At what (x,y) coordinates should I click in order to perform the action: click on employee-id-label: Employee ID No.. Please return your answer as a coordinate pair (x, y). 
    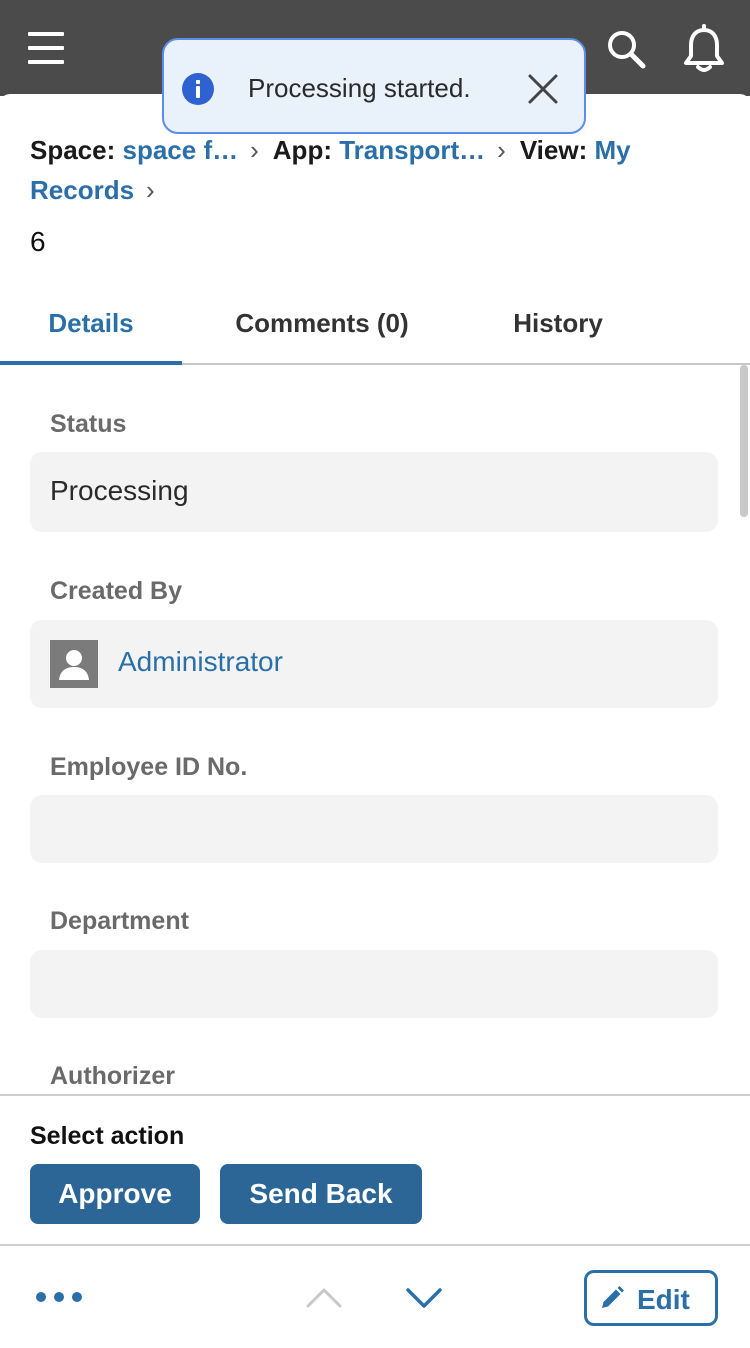
    Looking at the image, I should click on (149, 767).